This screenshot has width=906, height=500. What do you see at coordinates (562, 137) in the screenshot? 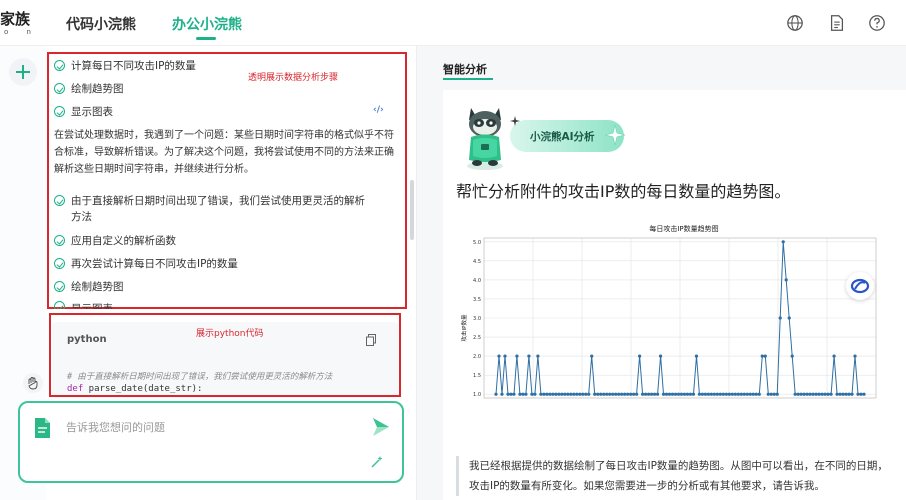
I see `ai-analysis-badge-label: 小浣熊AI分析` at bounding box center [562, 137].